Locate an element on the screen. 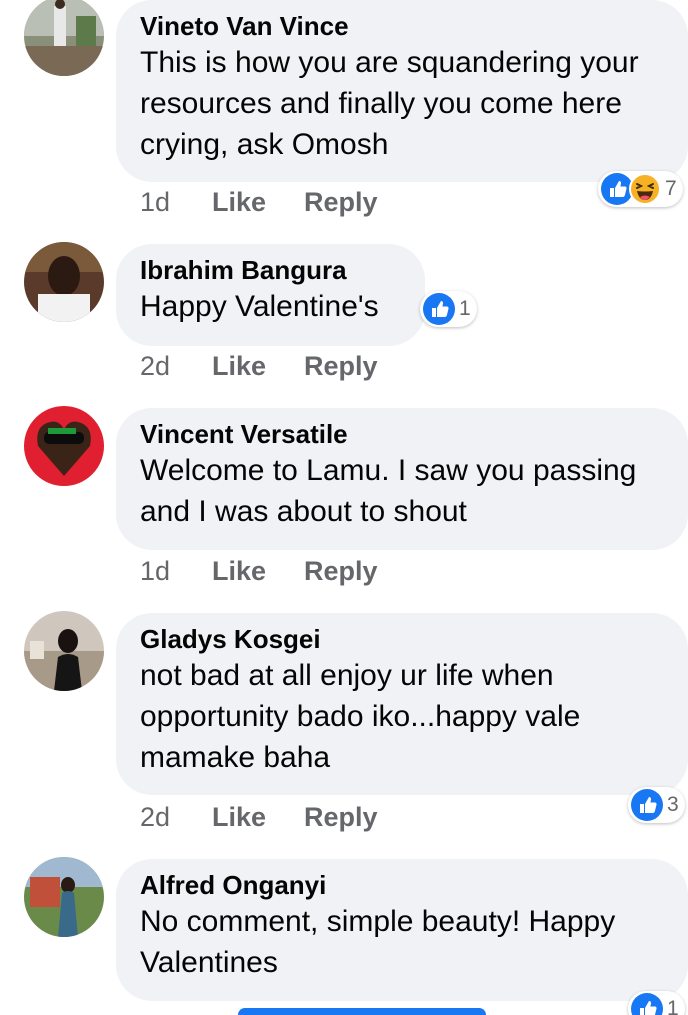 The width and height of the screenshot is (688, 1015). comment-author: Vincent Versatile is located at coordinates (402, 434).